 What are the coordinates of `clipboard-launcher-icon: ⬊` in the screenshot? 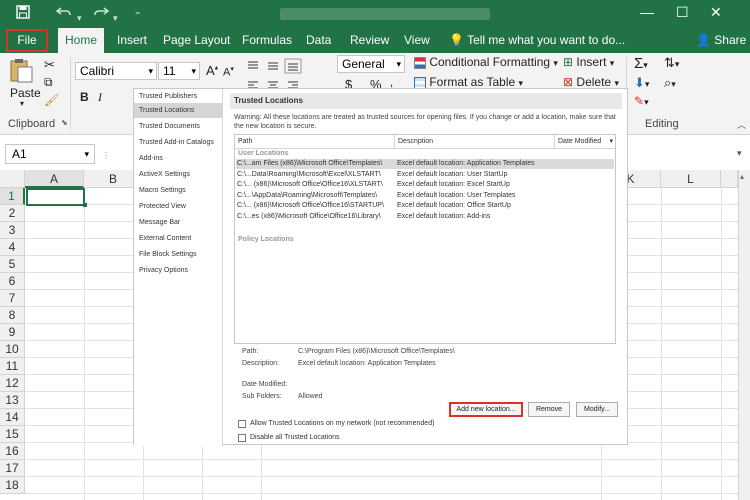 It's located at (64, 122).